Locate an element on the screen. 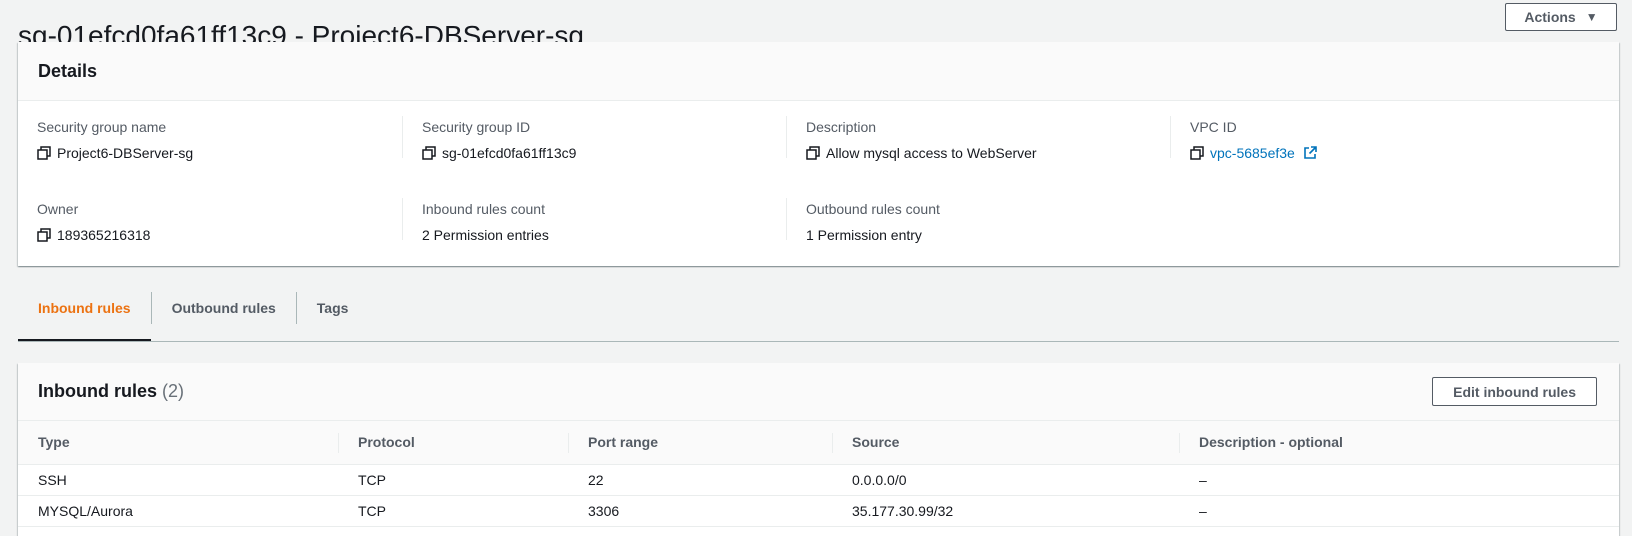 Image resolution: width=1632 pixels, height=536 pixels. tab-tags: Tags is located at coordinates (332, 308).